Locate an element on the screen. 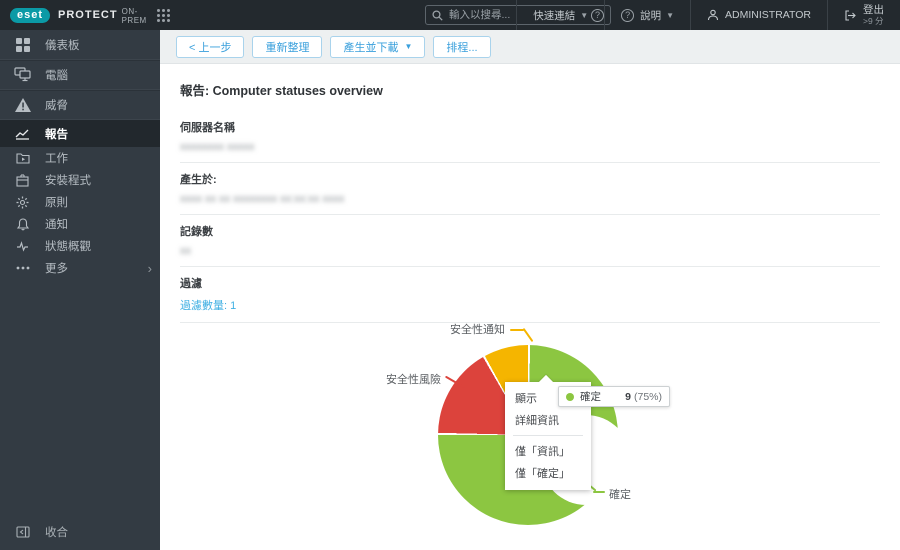 Image resolution: width=900 pixels, height=550 pixels. field-value-redacted: xx is located at coordinates (185, 251).